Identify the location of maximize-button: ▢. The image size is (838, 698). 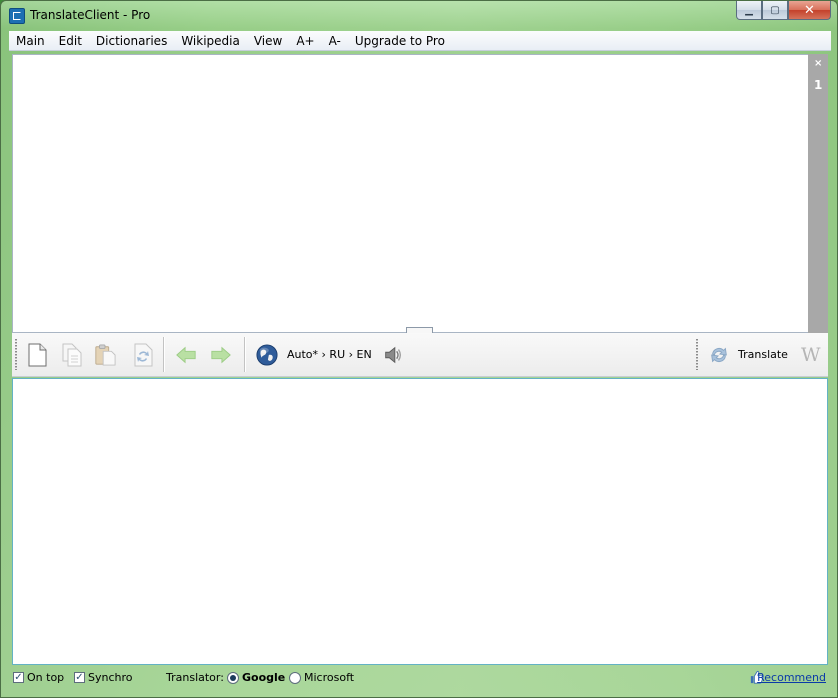
(775, 10).